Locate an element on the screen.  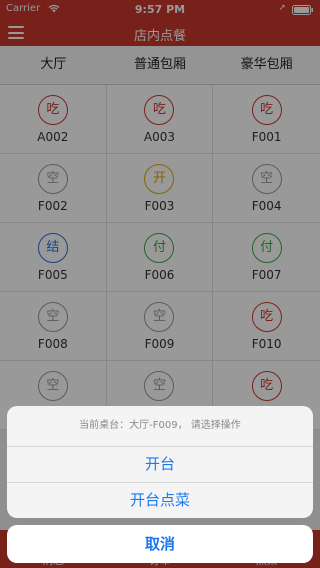
open-table-button: 开台 is located at coordinates (160, 464).